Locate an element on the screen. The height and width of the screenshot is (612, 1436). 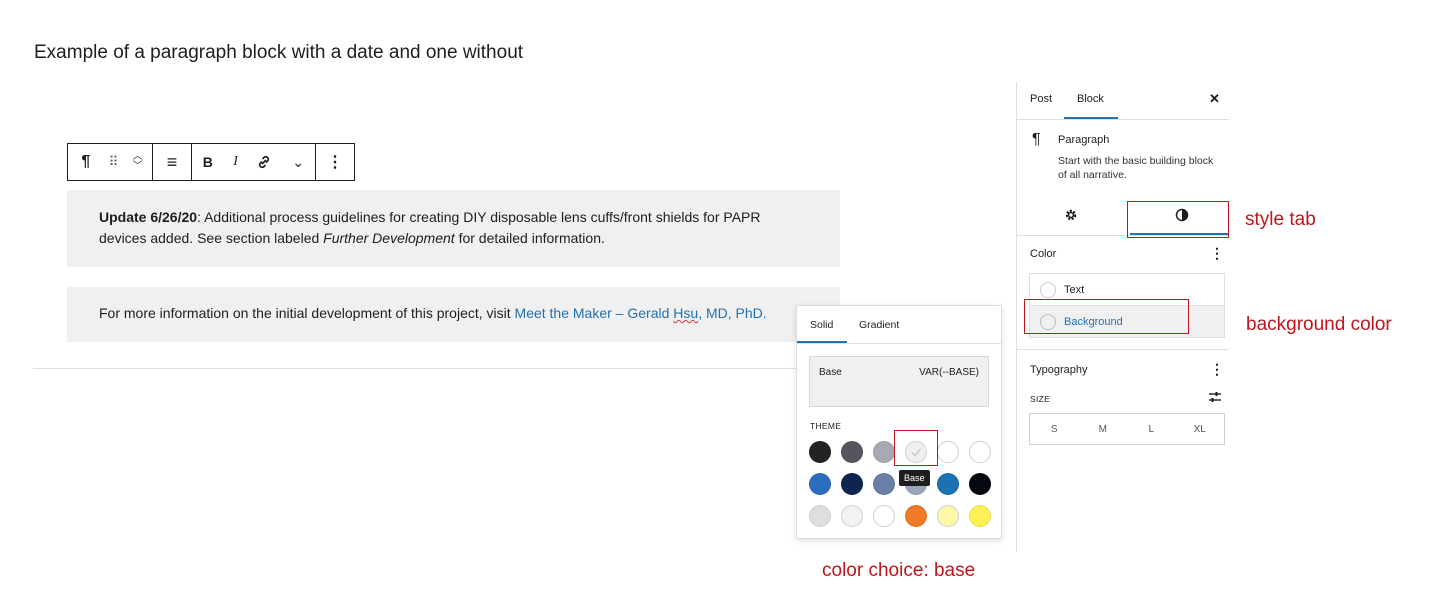
custom-size-icon is located at coordinates (1215, 399).